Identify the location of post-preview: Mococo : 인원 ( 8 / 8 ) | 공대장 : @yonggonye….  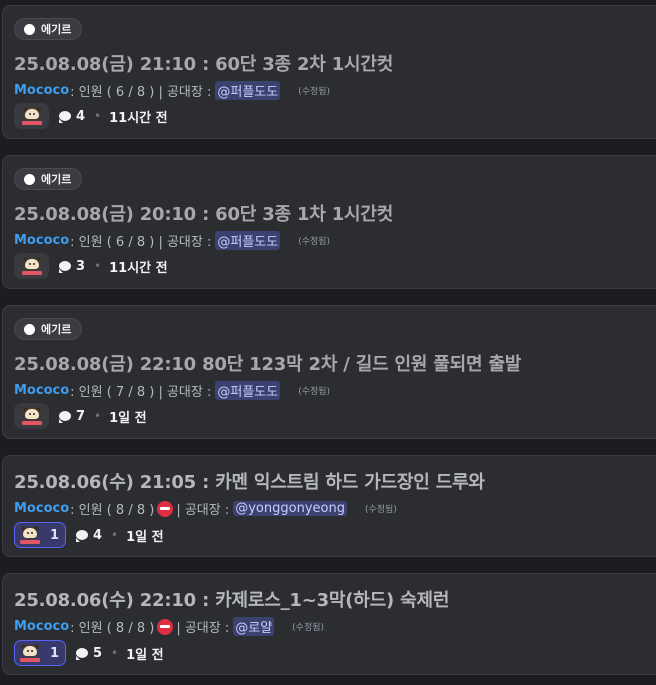
(205, 508).